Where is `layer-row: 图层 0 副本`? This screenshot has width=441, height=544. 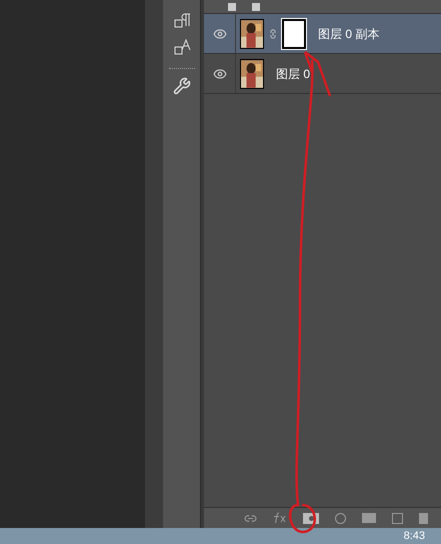
layer-row: 图层 0 副本 is located at coordinates (322, 34).